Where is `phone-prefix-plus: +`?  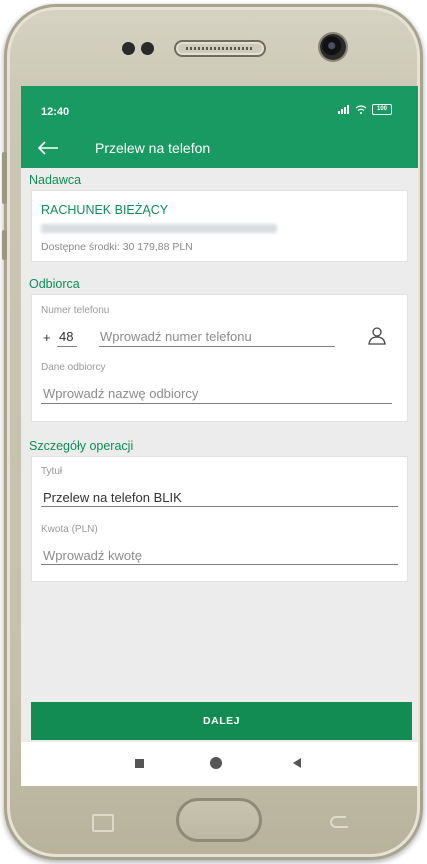 phone-prefix-plus: + is located at coordinates (47, 337).